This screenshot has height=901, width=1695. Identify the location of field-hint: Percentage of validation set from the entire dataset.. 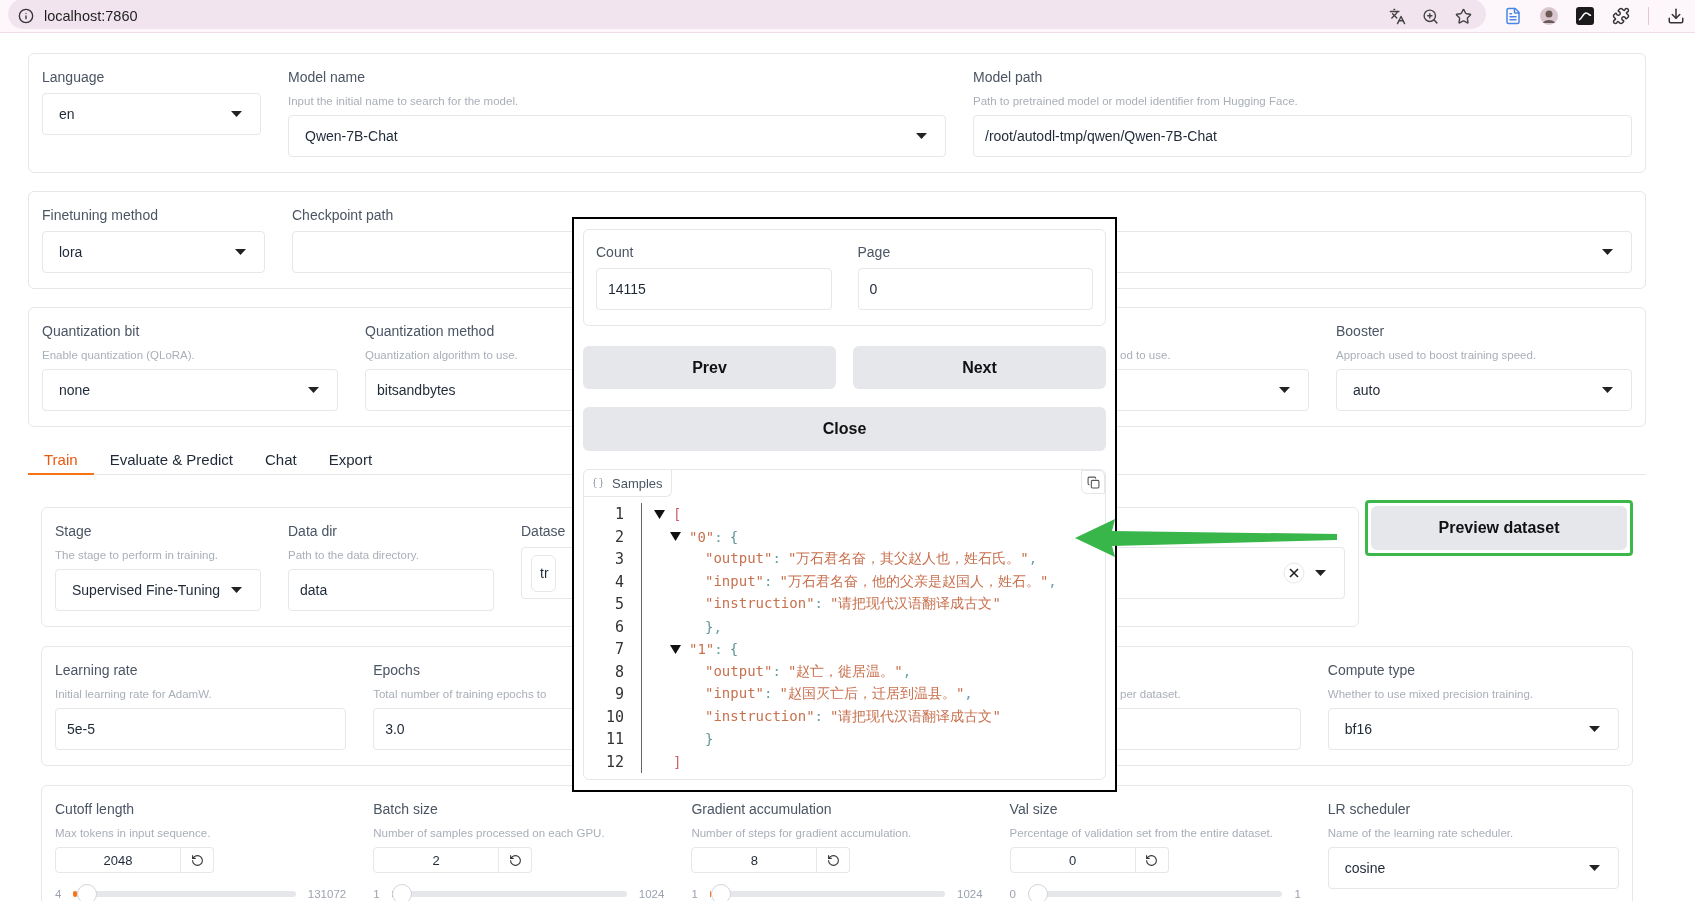
(1141, 833).